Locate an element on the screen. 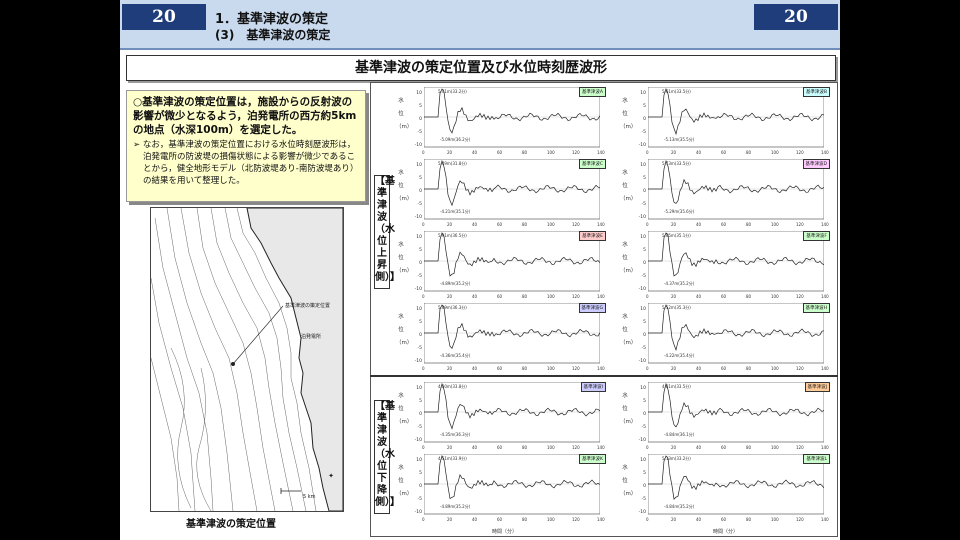 Image resolution: width=960 pixels, height=540 pixels. wave-min: -5.29m(35.6分) is located at coordinates (679, 211).